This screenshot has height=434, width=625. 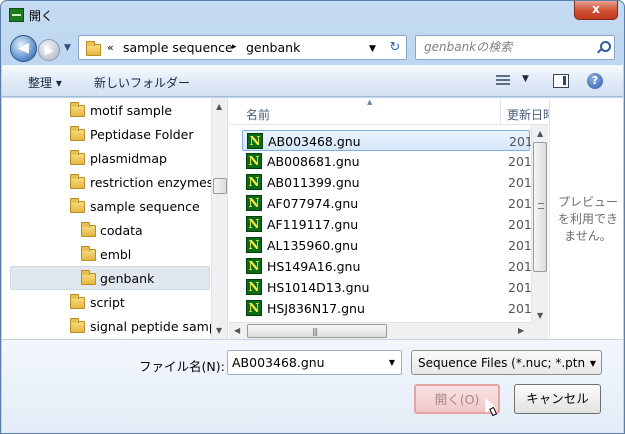 What do you see at coordinates (178, 47) in the screenshot?
I see `breadcrumb-sample-sequence: sample sequence` at bounding box center [178, 47].